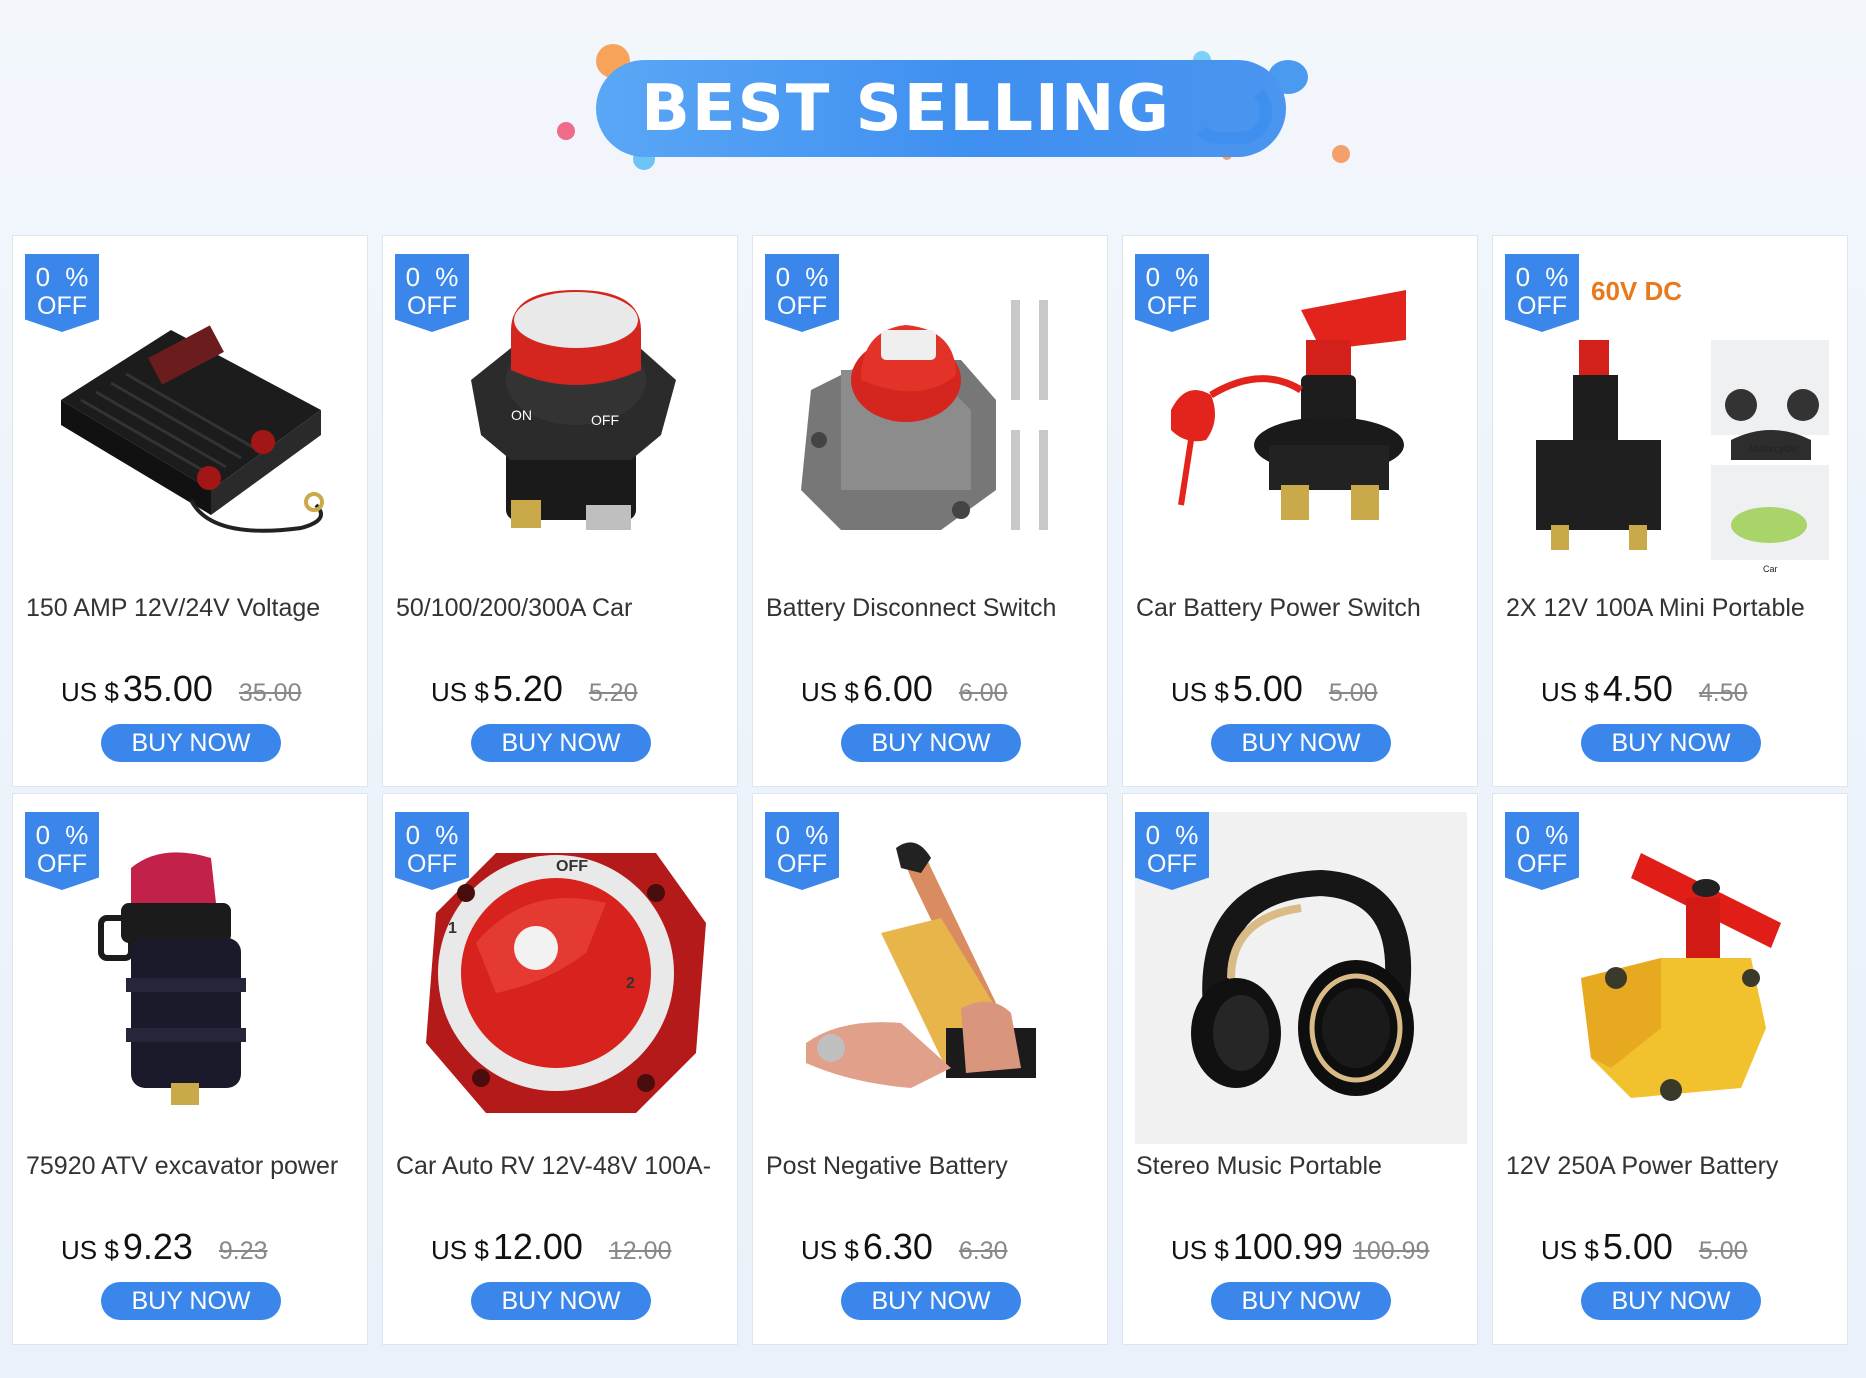 Image resolution: width=1866 pixels, height=1378 pixels. What do you see at coordinates (157, 1246) in the screenshot?
I see `price: 9.23` at bounding box center [157, 1246].